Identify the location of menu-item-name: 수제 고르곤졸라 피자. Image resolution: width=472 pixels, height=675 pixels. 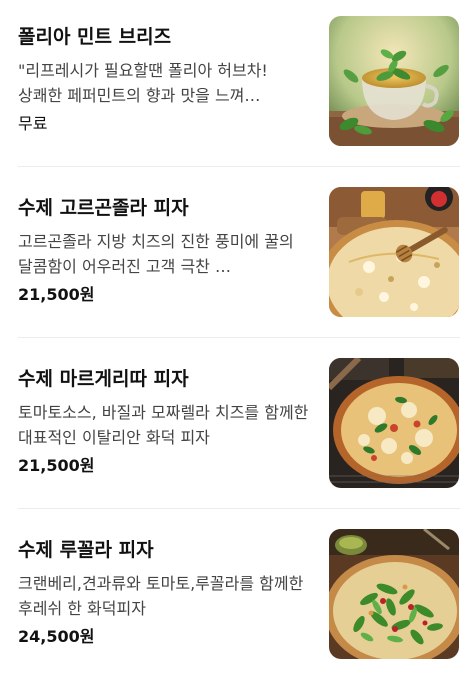
(103, 208).